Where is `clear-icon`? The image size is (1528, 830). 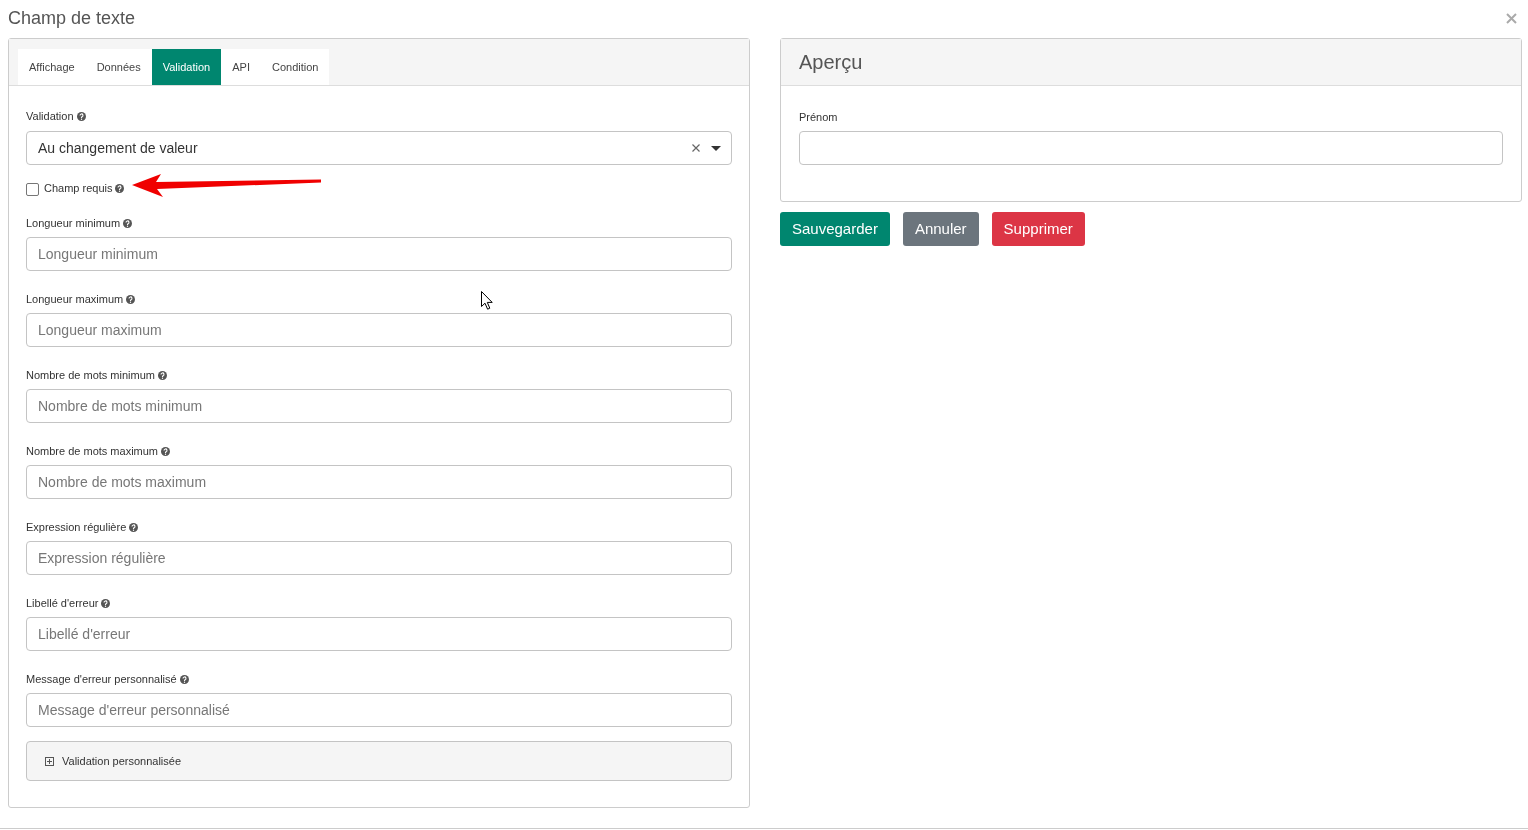
clear-icon is located at coordinates (696, 148).